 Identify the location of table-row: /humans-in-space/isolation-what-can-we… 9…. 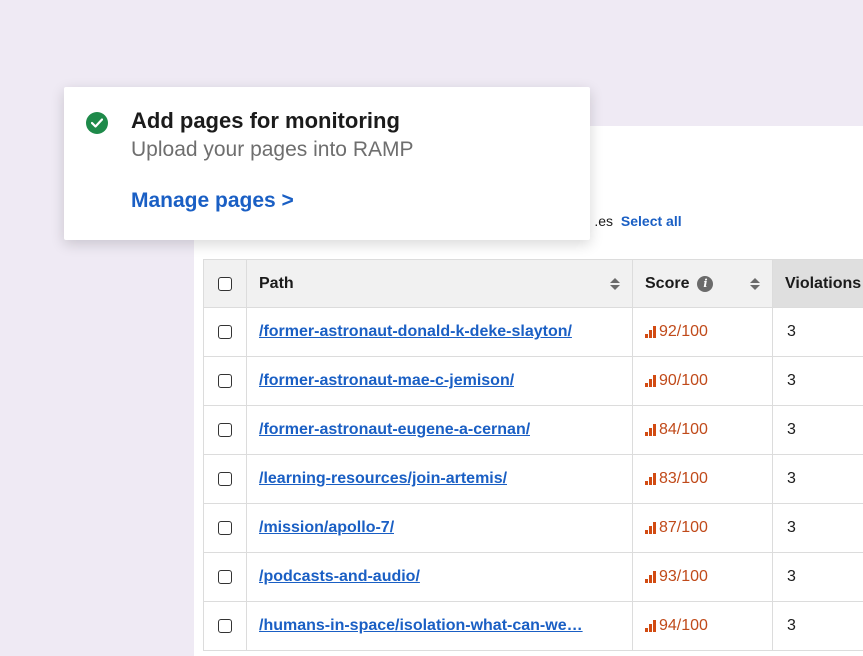
(533, 626).